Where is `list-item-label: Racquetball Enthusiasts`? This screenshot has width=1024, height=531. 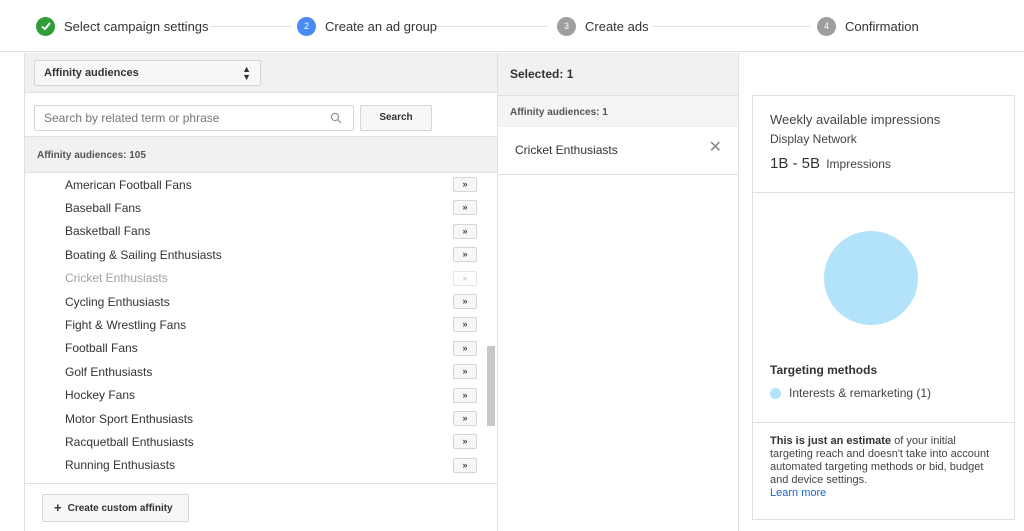 list-item-label: Racquetball Enthusiasts is located at coordinates (129, 441).